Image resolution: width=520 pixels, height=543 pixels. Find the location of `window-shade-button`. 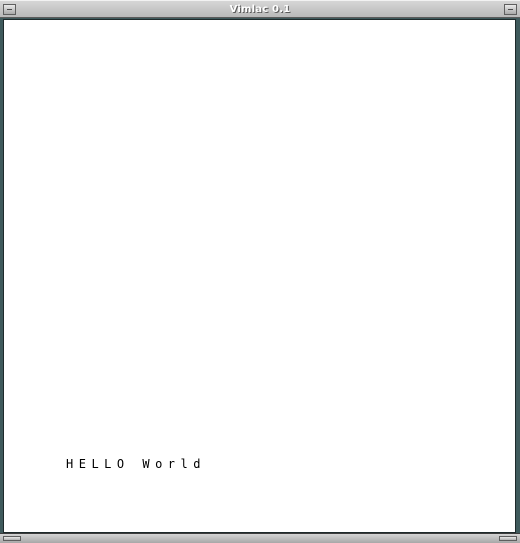

window-shade-button is located at coordinates (510, 9).